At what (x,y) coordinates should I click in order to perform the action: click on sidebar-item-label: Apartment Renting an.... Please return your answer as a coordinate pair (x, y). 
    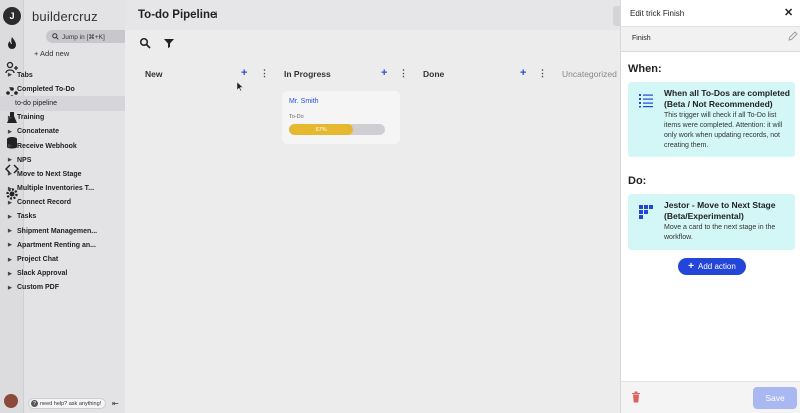
    Looking at the image, I should click on (56, 245).